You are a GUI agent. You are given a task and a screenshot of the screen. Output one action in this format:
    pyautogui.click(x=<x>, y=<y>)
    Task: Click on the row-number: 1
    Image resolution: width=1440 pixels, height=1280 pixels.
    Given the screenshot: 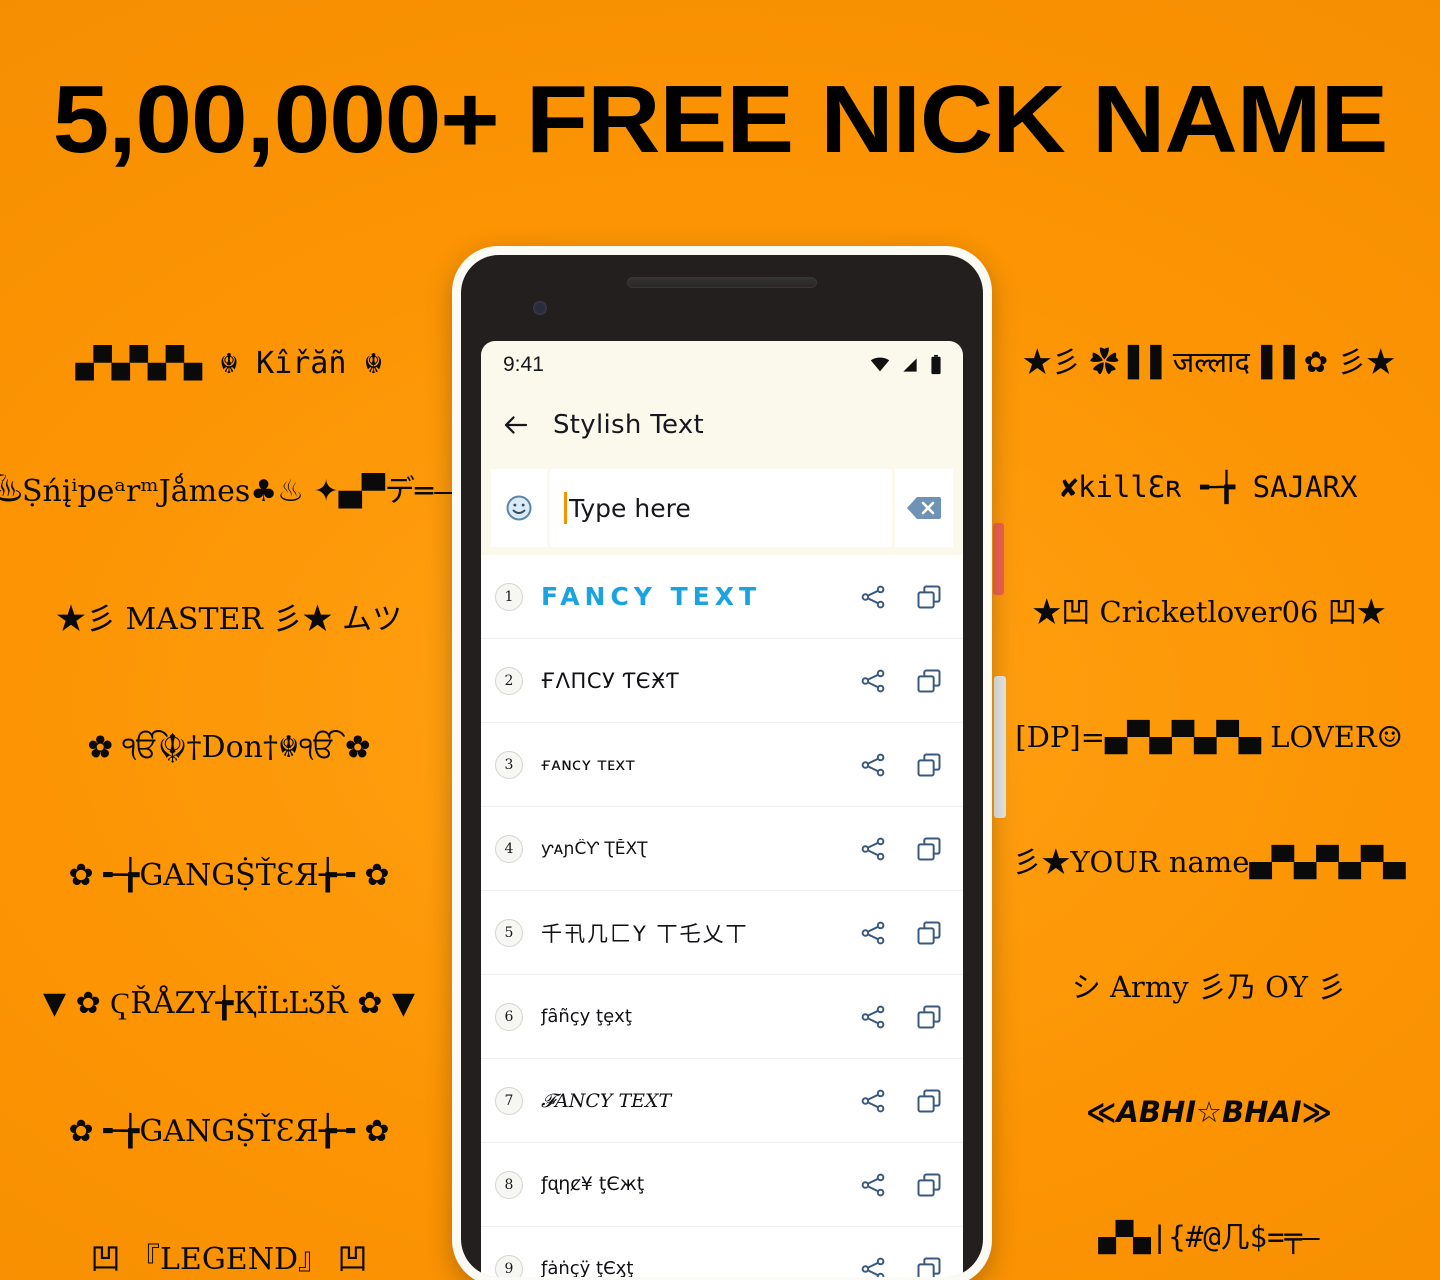 What is the action you would take?
    pyautogui.click(x=509, y=596)
    